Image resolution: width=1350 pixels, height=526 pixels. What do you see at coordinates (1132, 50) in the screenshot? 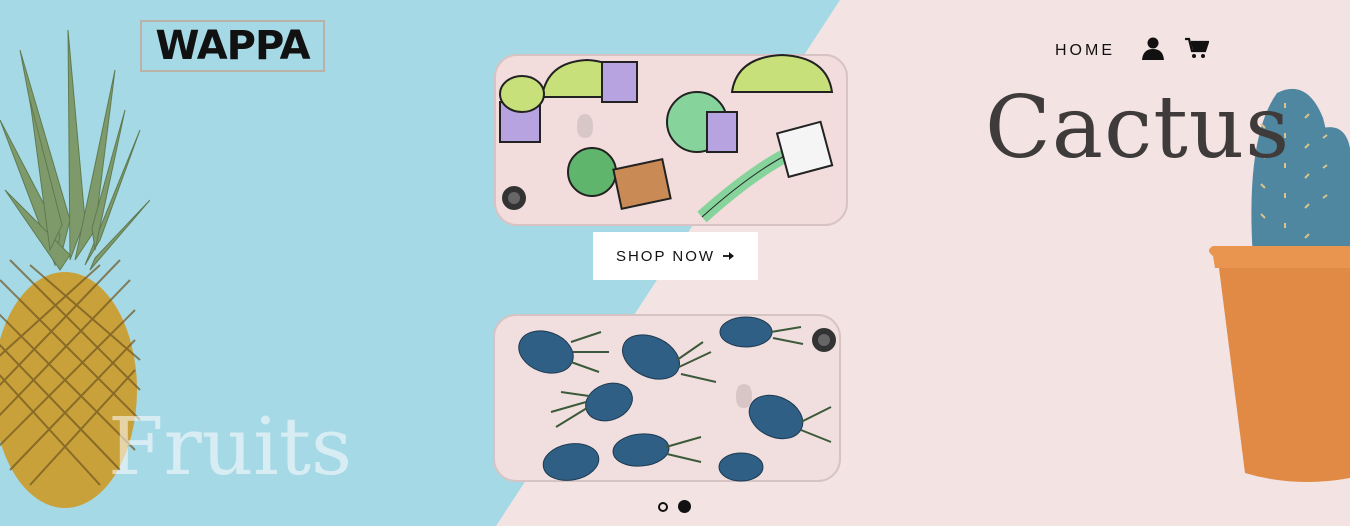
I see `main-nav: HOME` at bounding box center [1132, 50].